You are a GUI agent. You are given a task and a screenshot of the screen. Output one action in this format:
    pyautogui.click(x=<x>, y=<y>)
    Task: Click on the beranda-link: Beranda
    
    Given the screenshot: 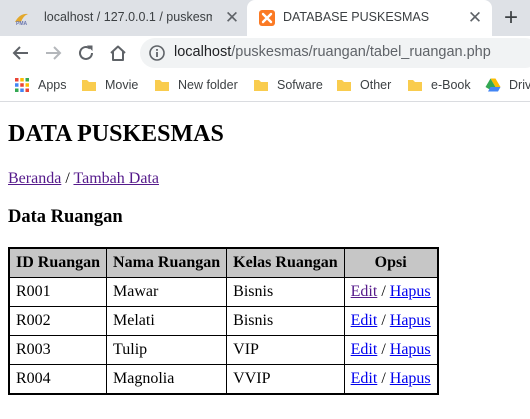 What is the action you would take?
    pyautogui.click(x=34, y=178)
    